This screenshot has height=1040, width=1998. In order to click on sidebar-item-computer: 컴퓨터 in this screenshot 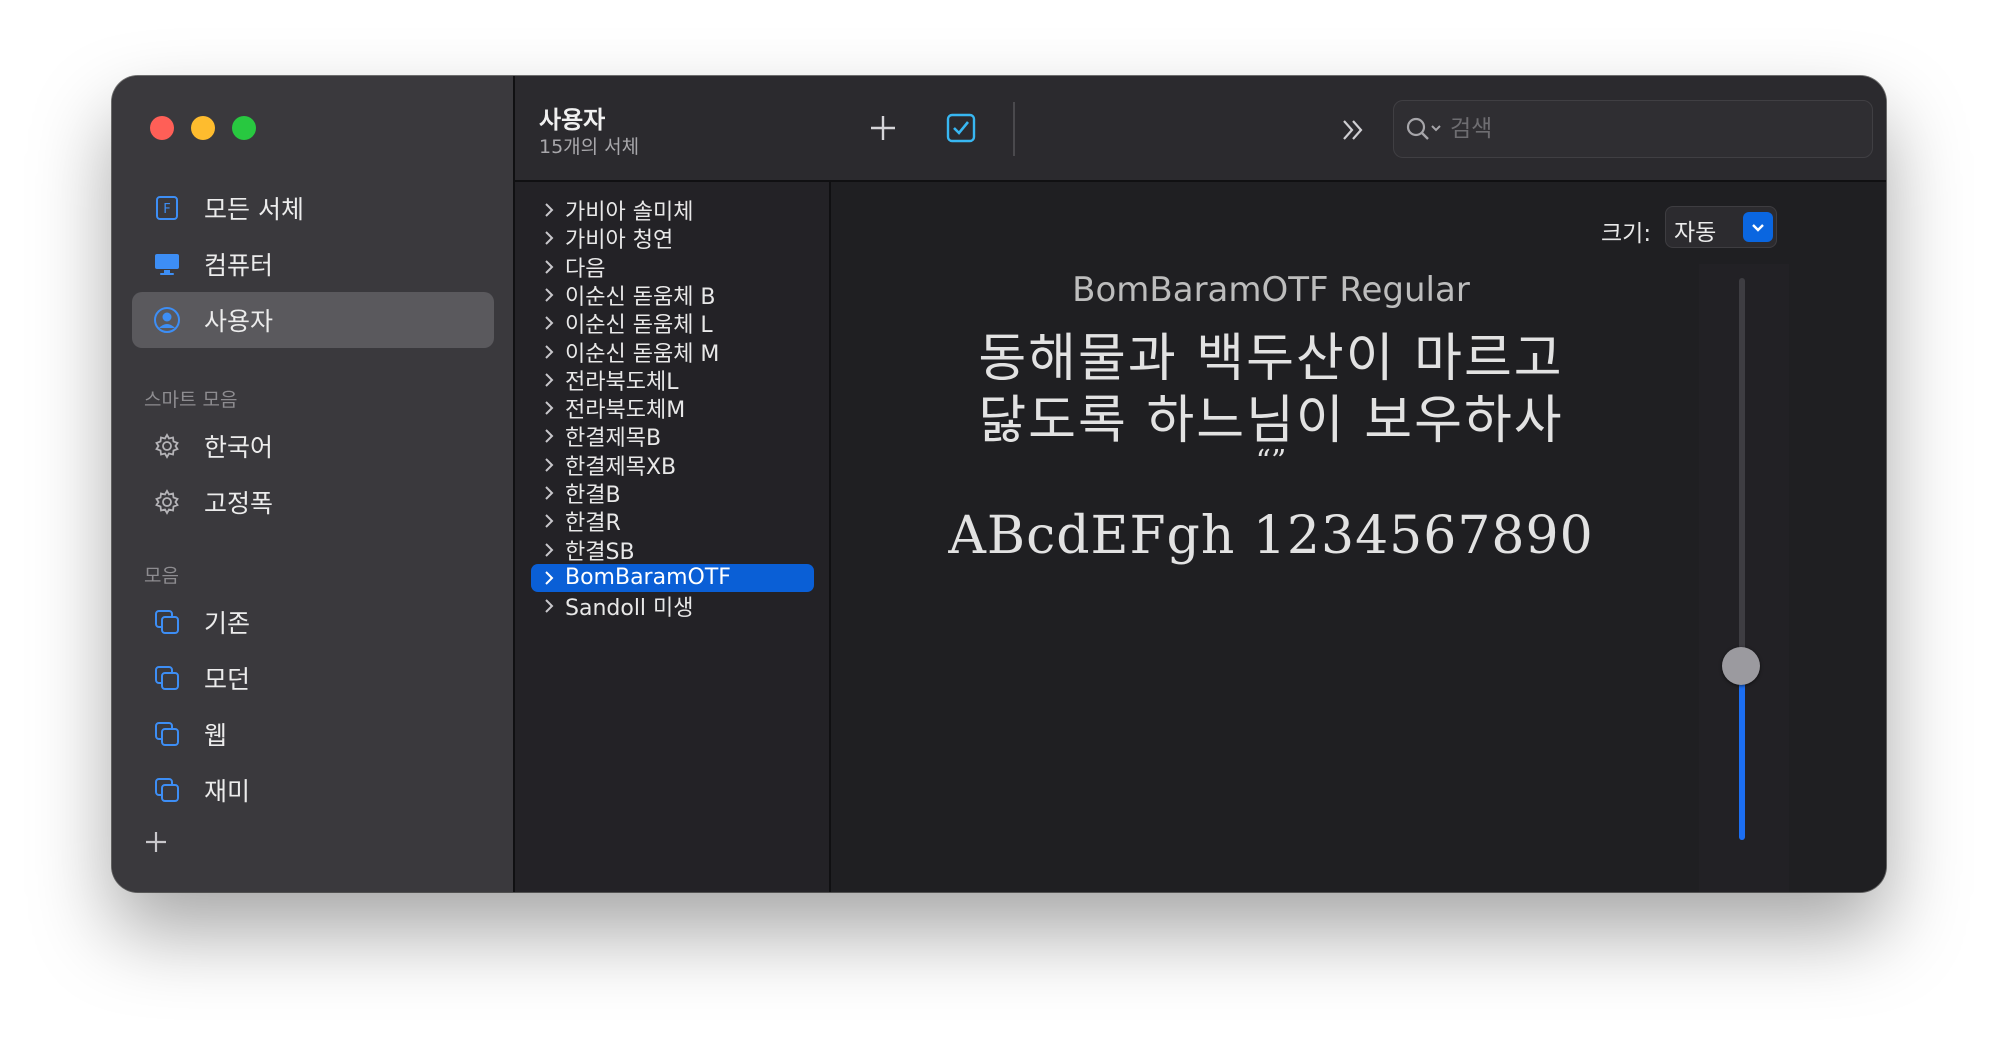, I will do `click(313, 264)`.